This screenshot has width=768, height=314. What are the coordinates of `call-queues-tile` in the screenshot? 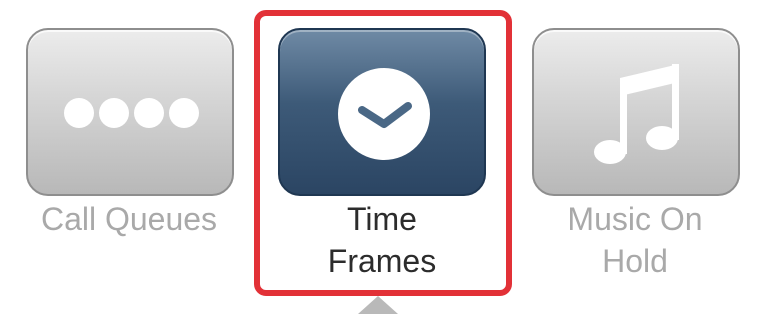 It's located at (130, 112).